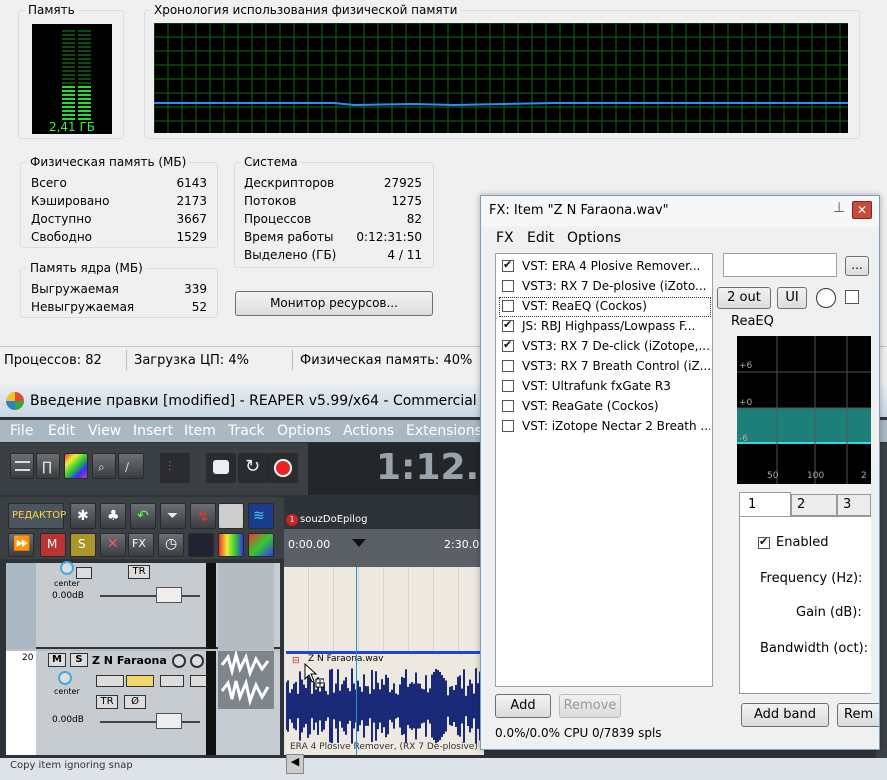 This screenshot has height=780, width=887. Describe the element at coordinates (175, 468) in the screenshot. I see `mixer-button: ⫶` at that location.